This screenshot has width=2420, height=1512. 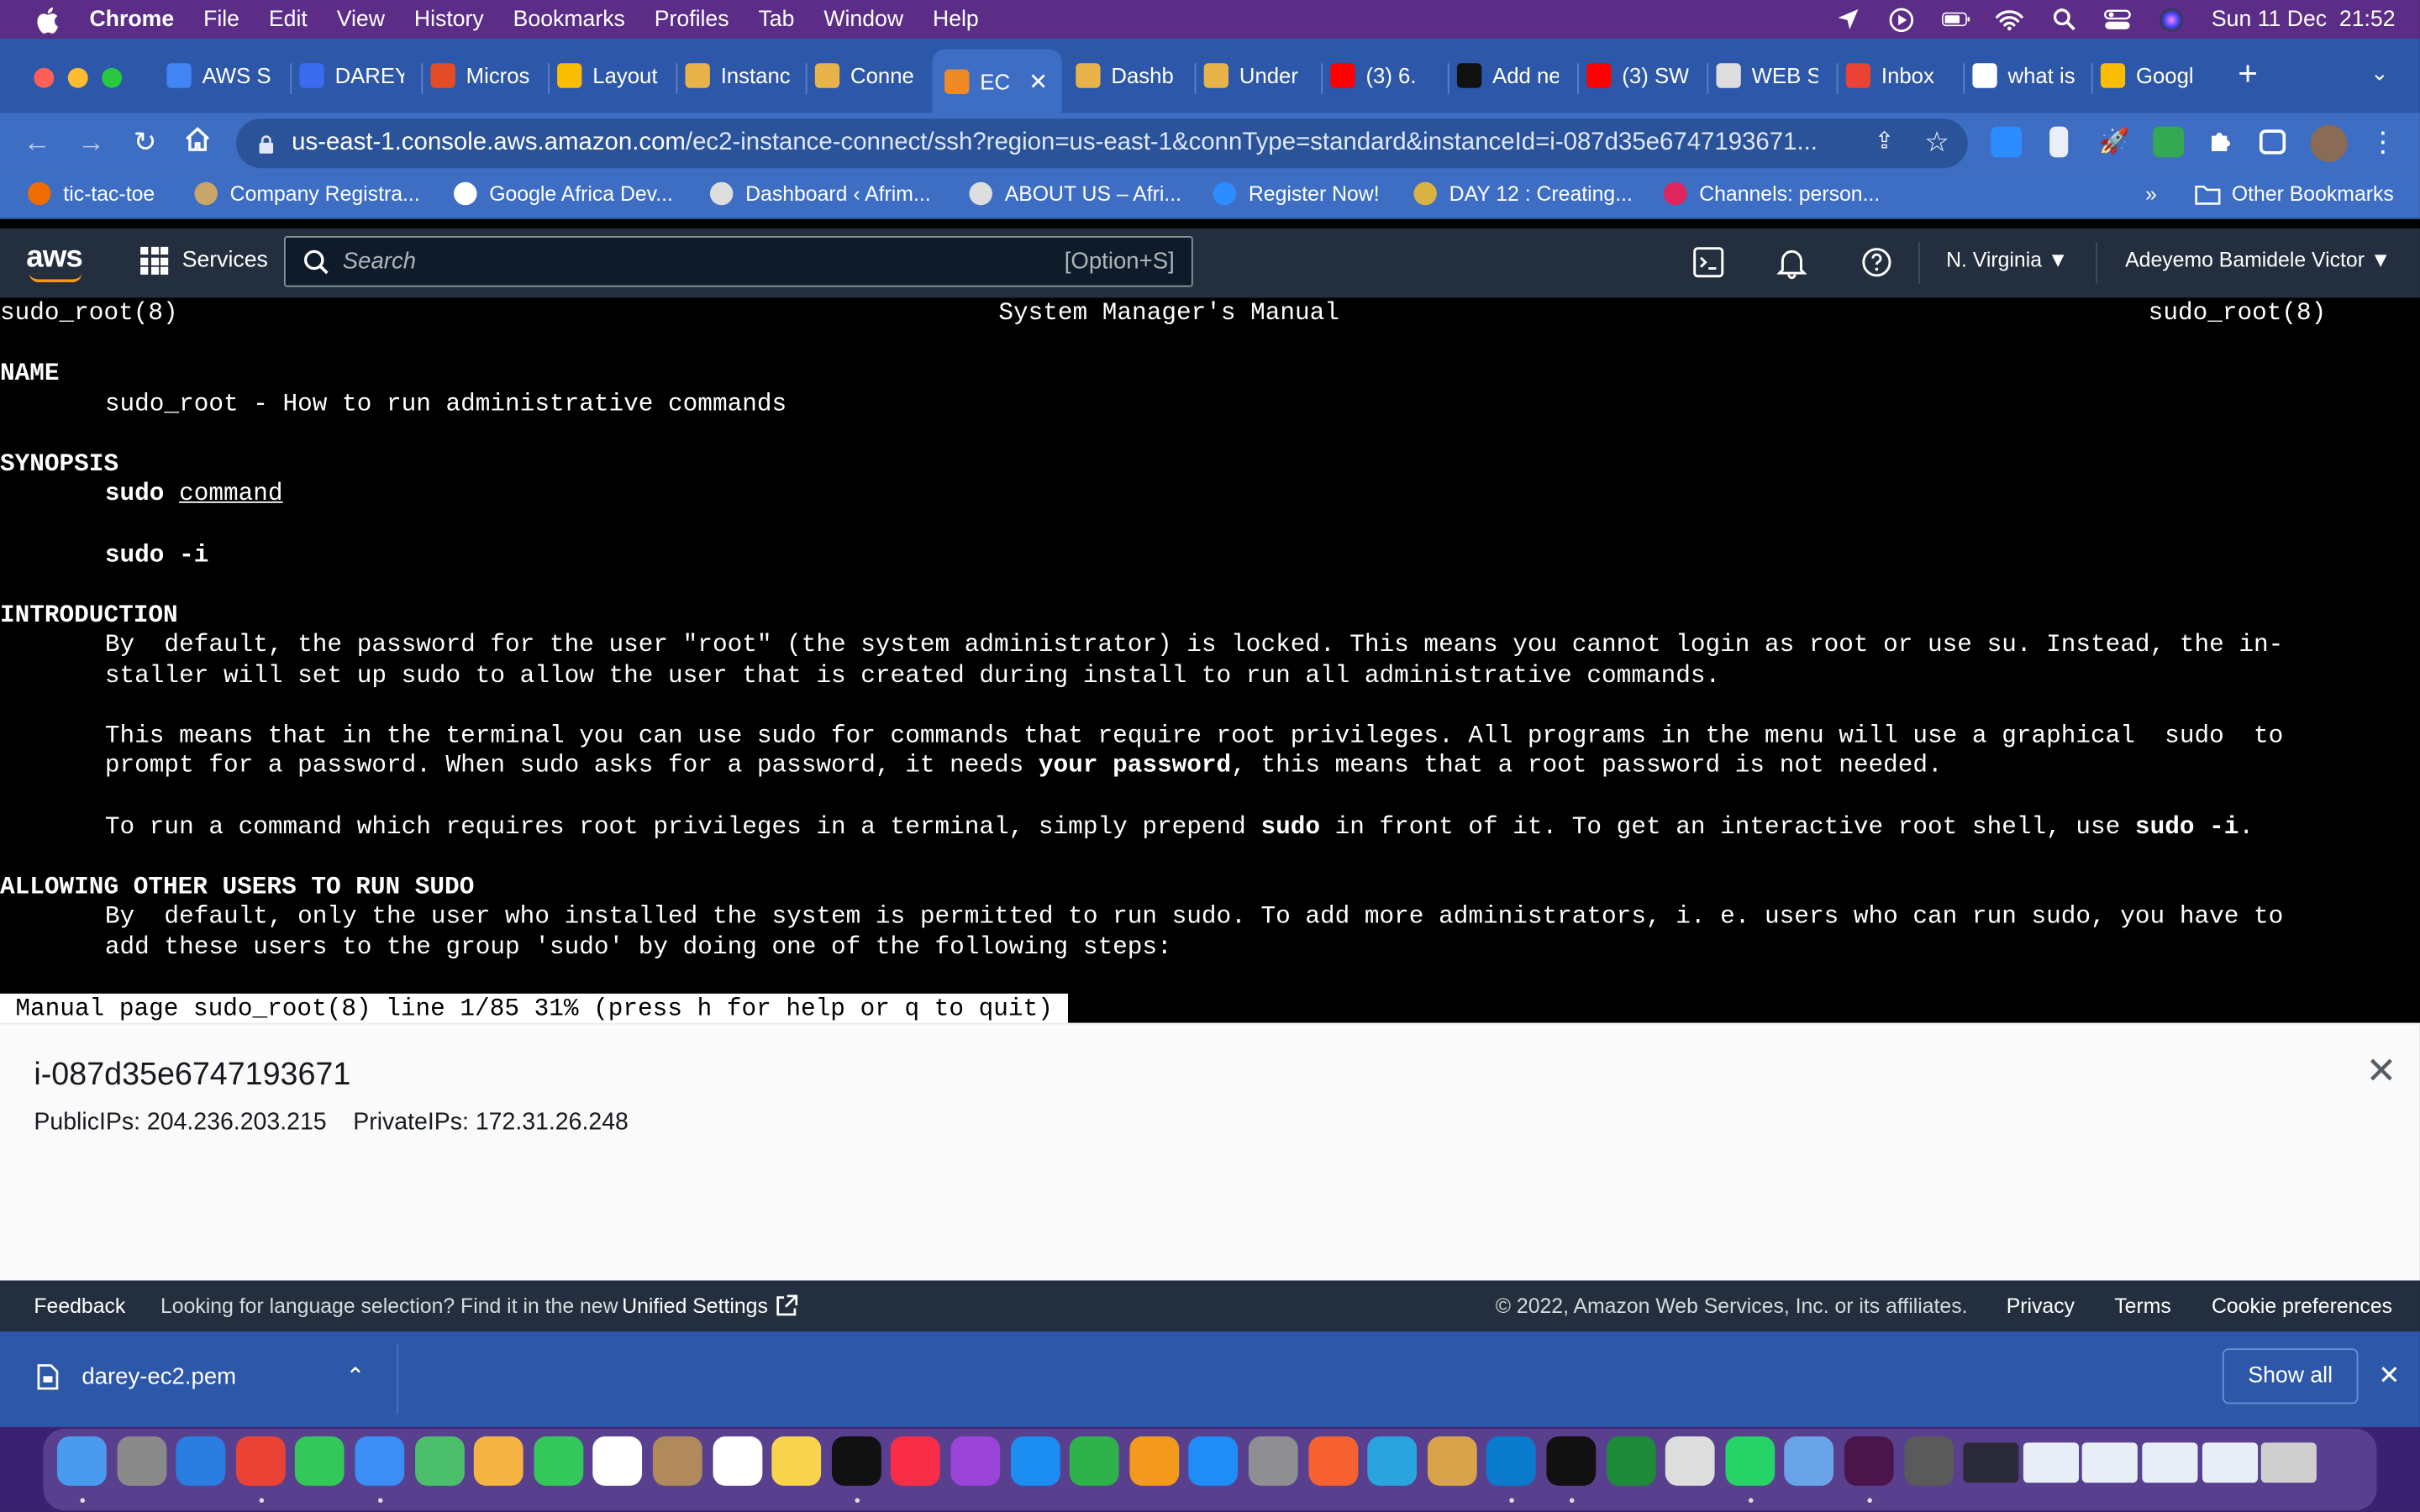 I want to click on menu-edit: Edit, so click(x=288, y=19).